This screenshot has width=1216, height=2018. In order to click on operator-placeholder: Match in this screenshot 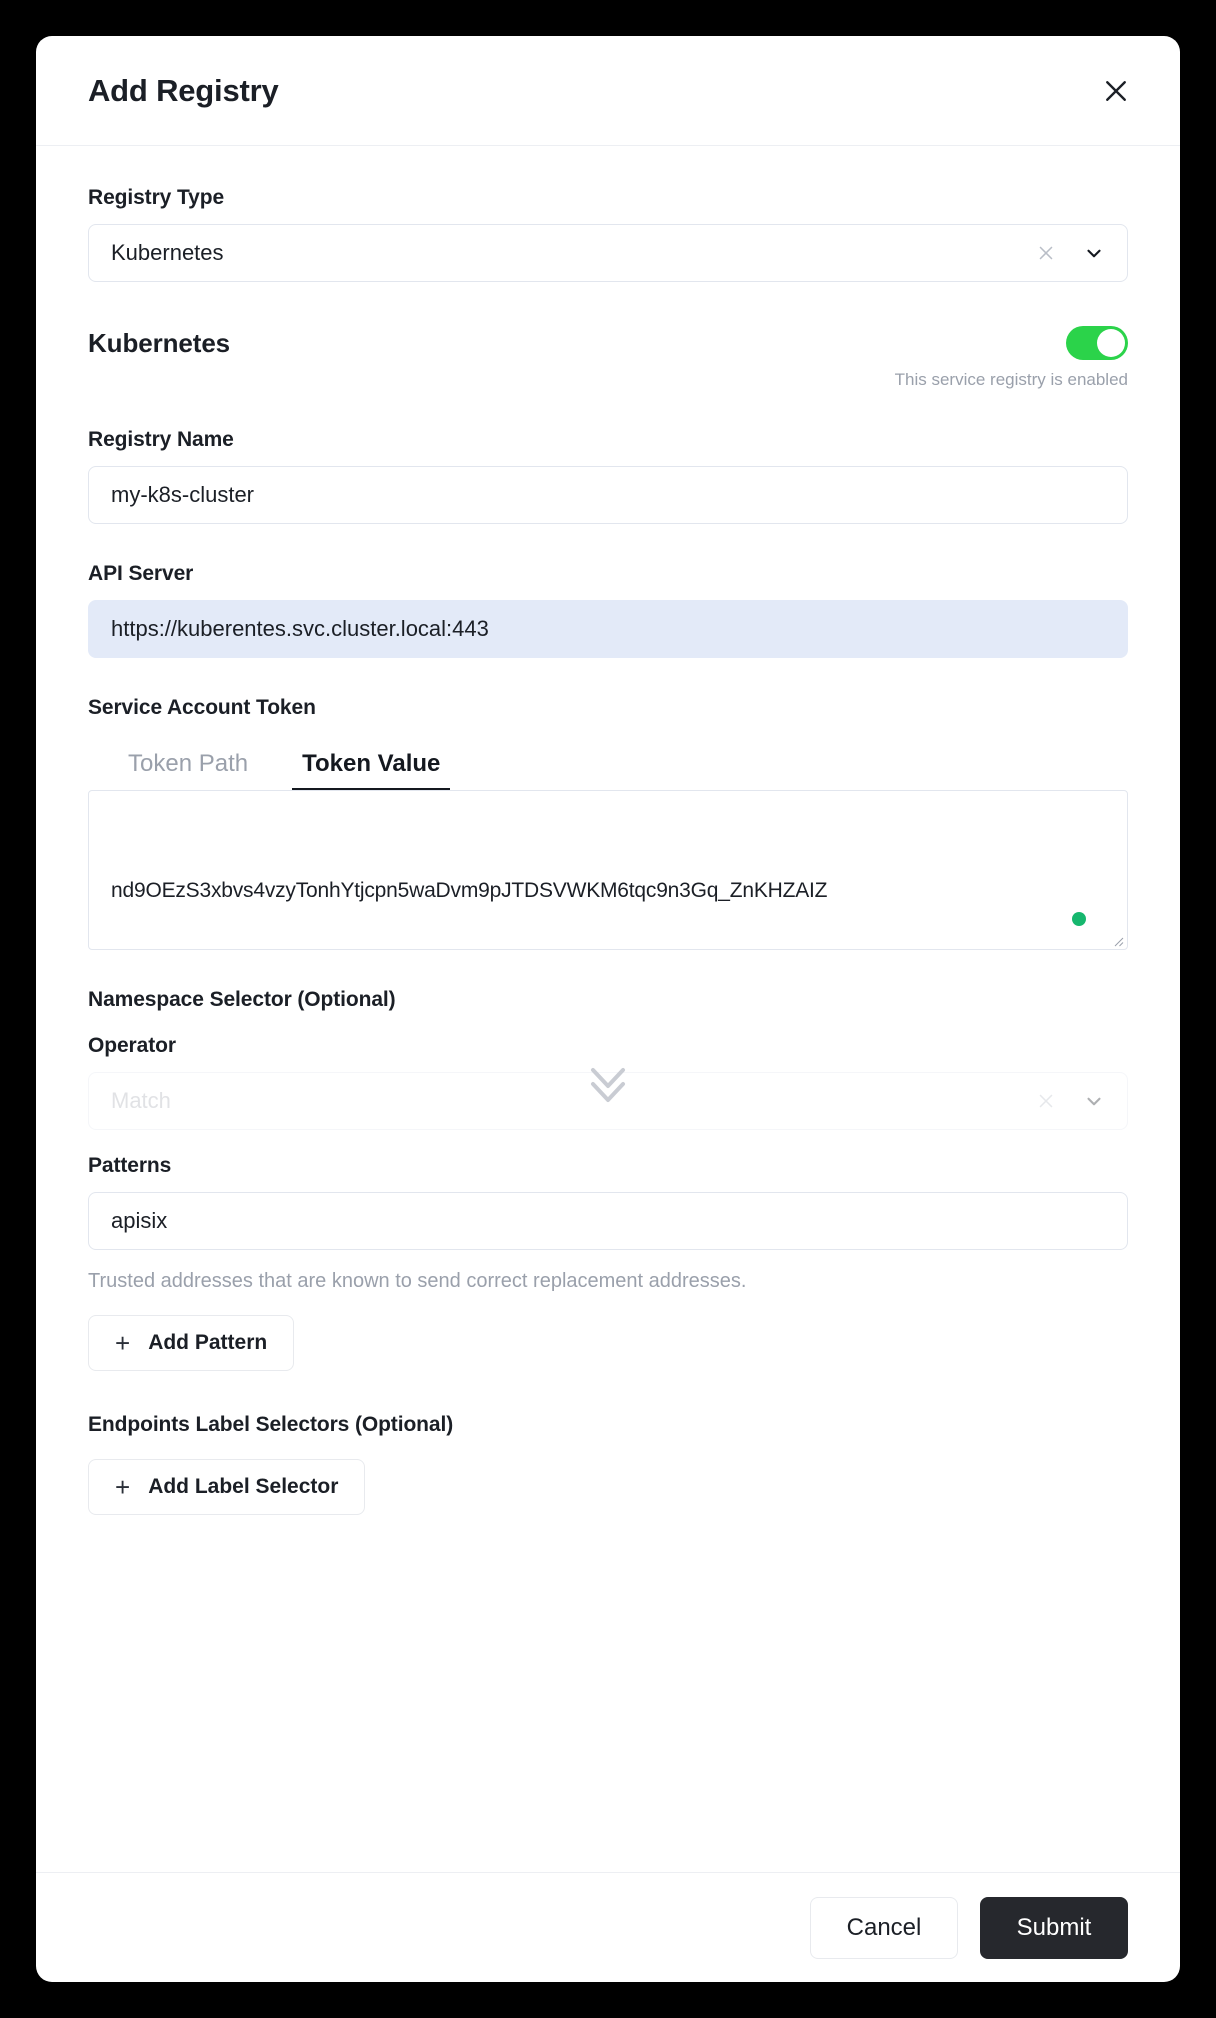, I will do `click(141, 1100)`.